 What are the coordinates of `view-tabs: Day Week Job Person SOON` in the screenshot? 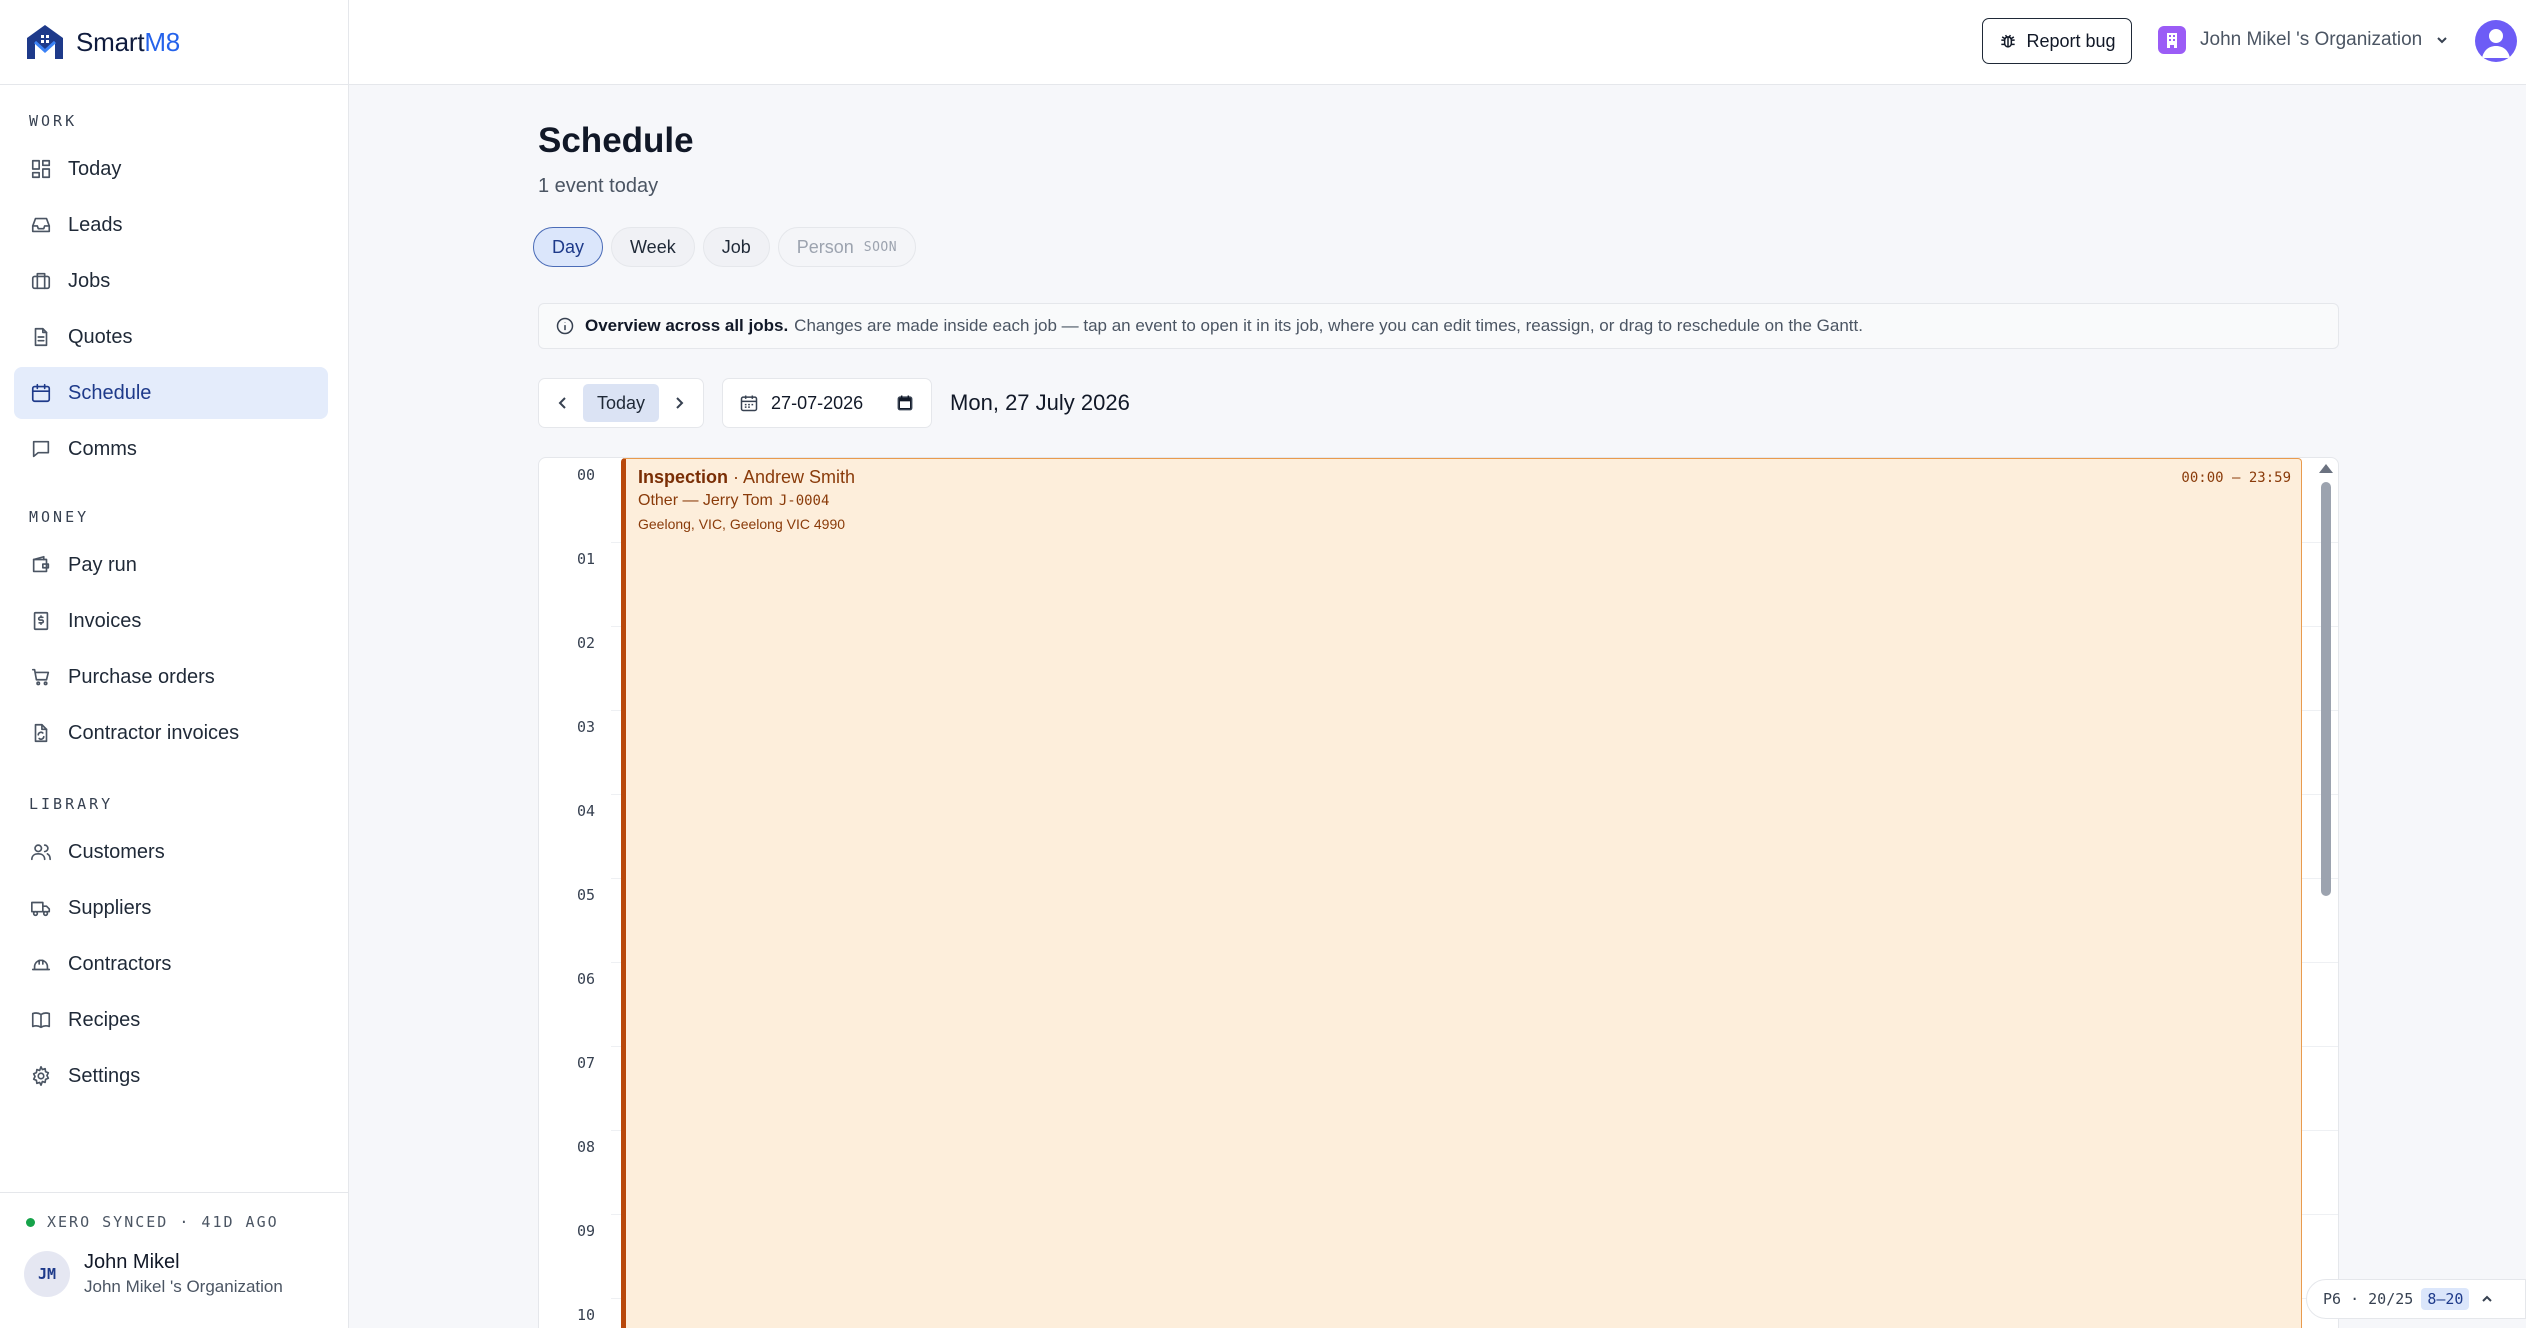 It's located at (725, 247).